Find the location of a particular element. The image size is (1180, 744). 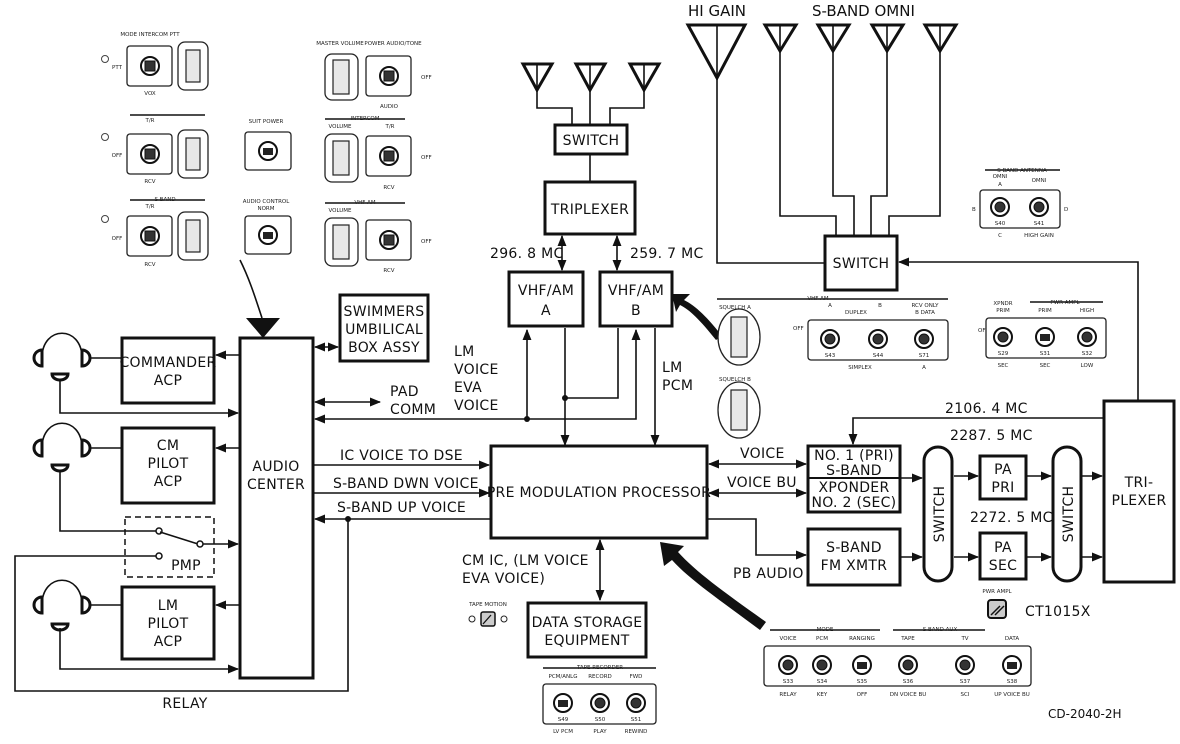

intercom-volume-label: VOLUME is located at coordinates (340, 127).